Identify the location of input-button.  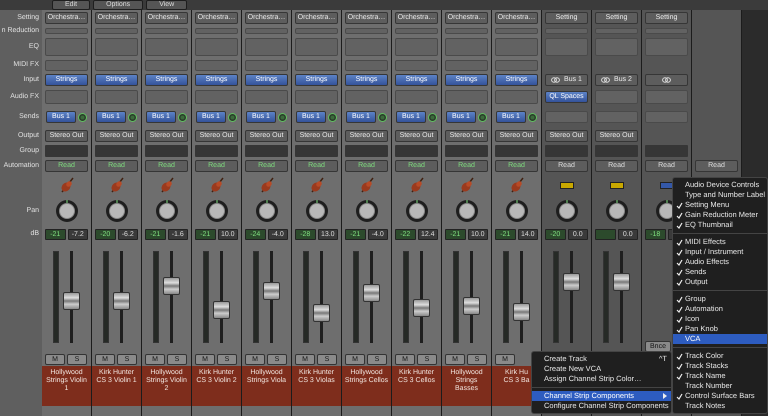
(666, 80).